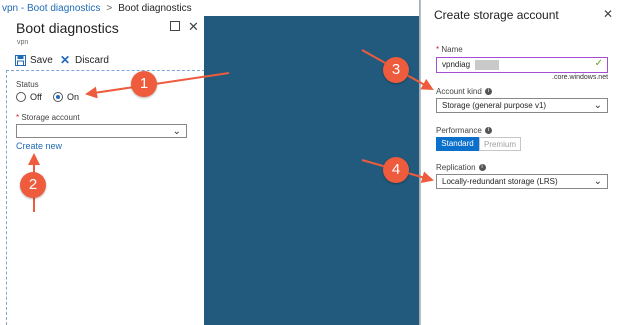 The height and width of the screenshot is (325, 624). What do you see at coordinates (396, 70) in the screenshot?
I see `annotation-badge-3: 3` at bounding box center [396, 70].